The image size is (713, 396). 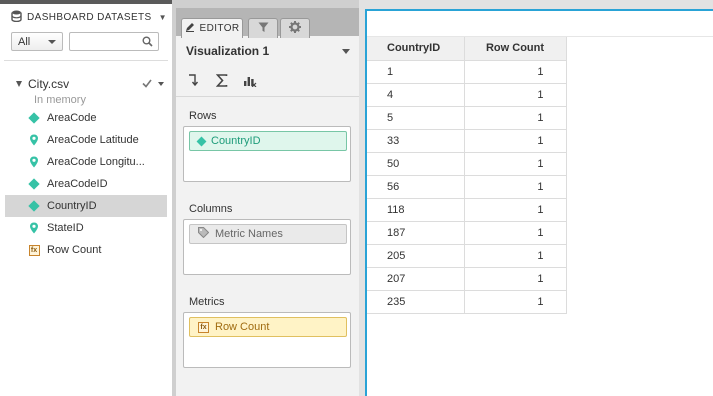 What do you see at coordinates (147, 84) in the screenshot?
I see `checkmark-icon` at bounding box center [147, 84].